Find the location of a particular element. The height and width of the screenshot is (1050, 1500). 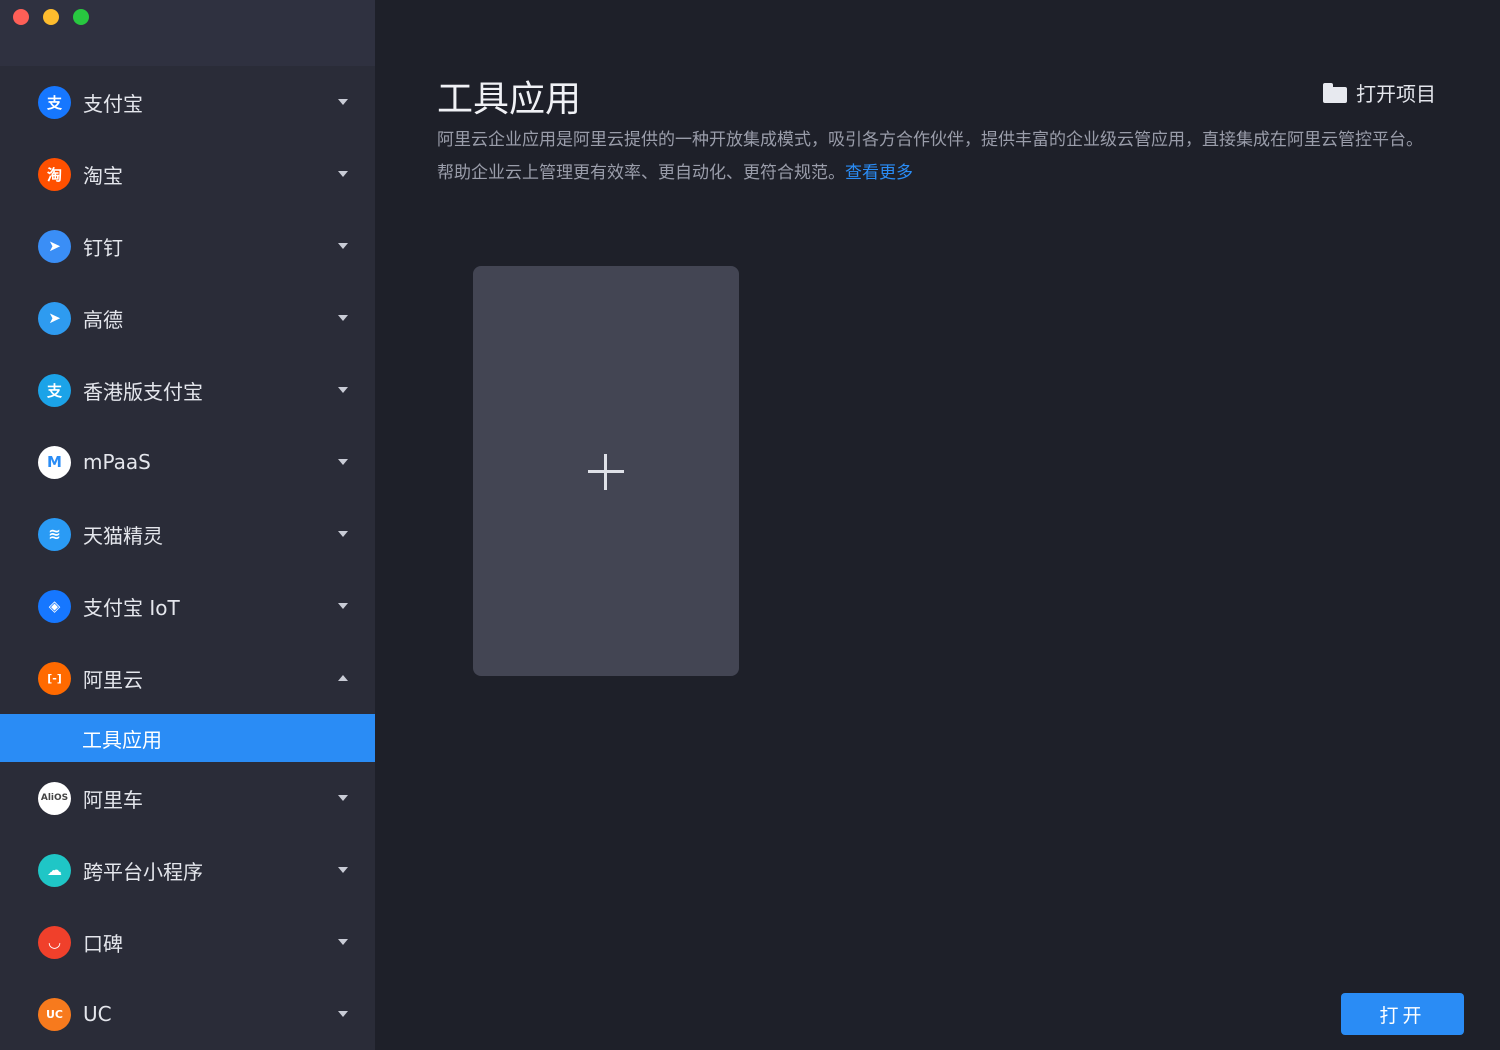

sidebar-item-label: 钉钉 is located at coordinates (103, 247).